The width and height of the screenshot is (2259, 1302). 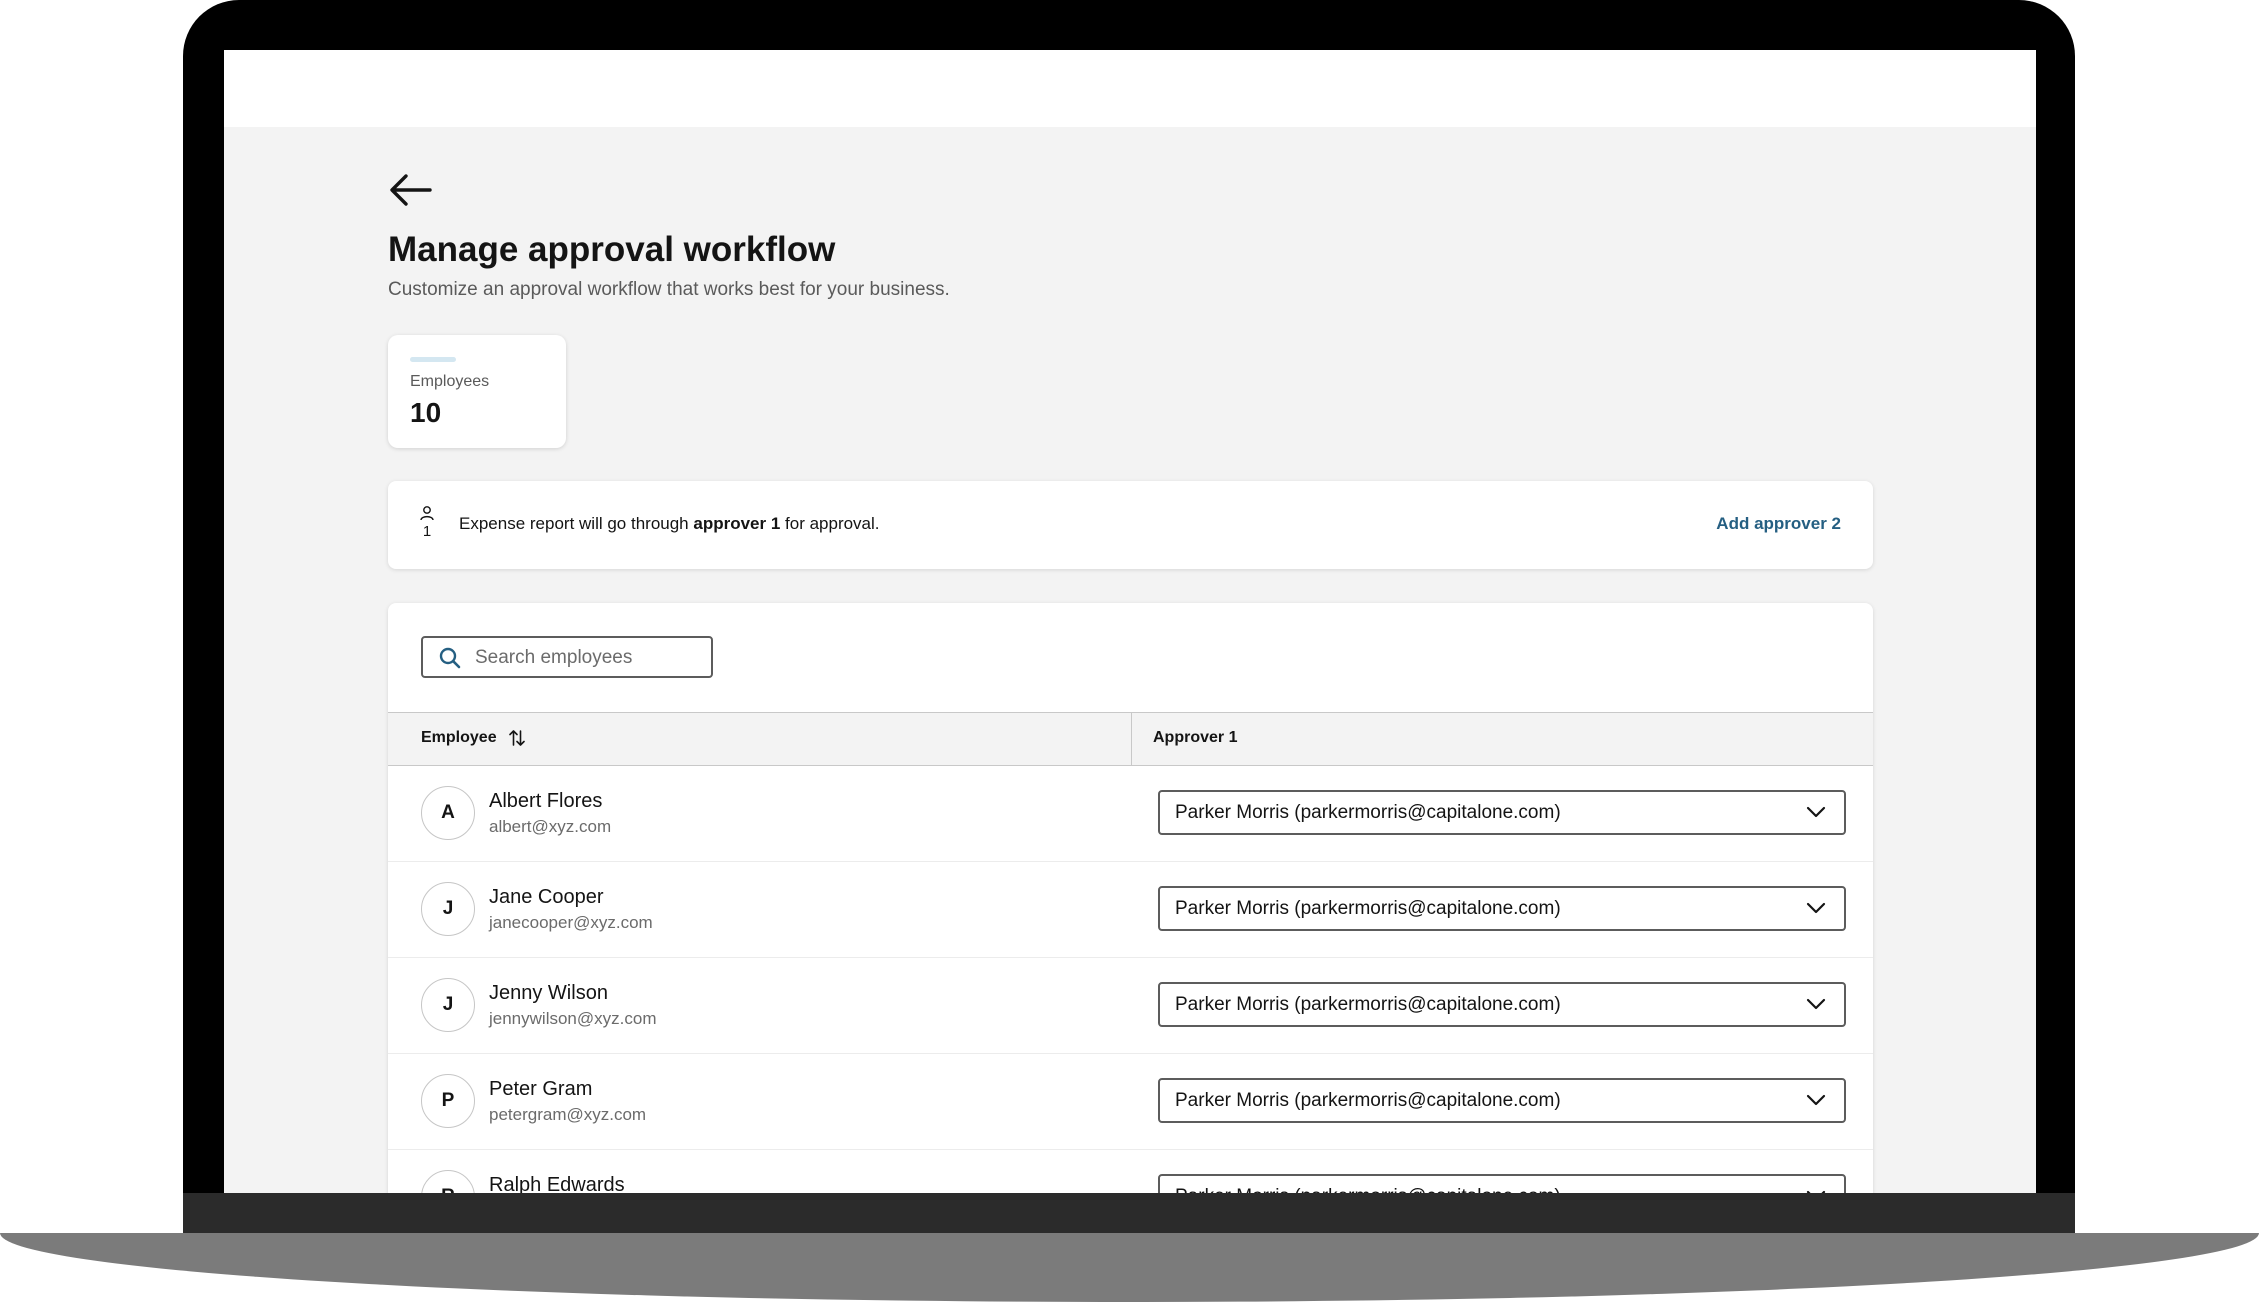 I want to click on approver-step-indicator: 1, so click(x=427, y=525).